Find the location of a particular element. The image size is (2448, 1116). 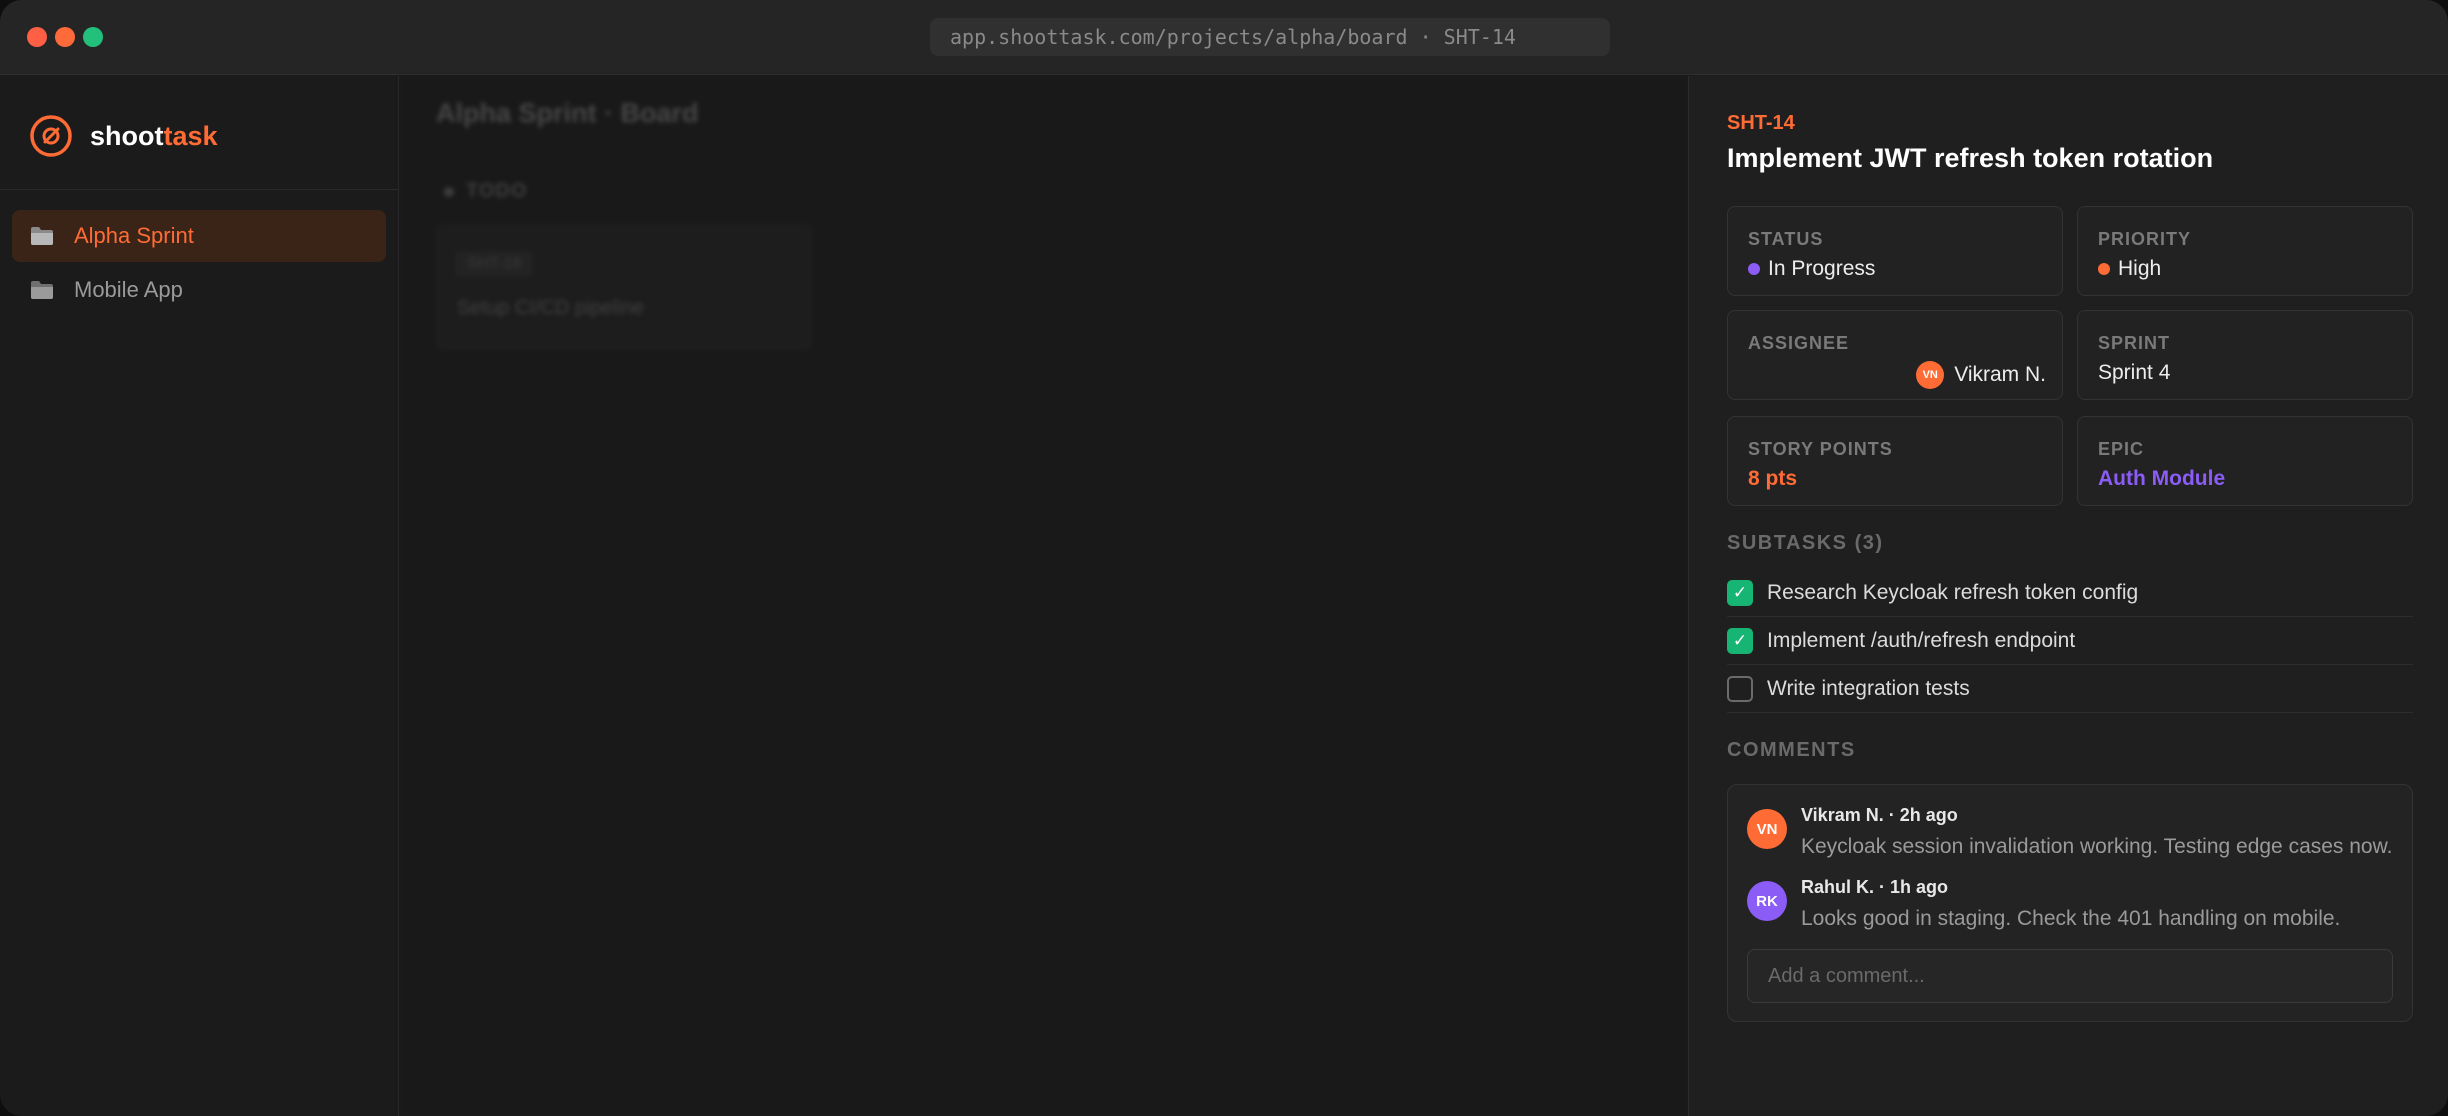

subtask-text: Implement /auth/refresh endpoint is located at coordinates (1921, 640).